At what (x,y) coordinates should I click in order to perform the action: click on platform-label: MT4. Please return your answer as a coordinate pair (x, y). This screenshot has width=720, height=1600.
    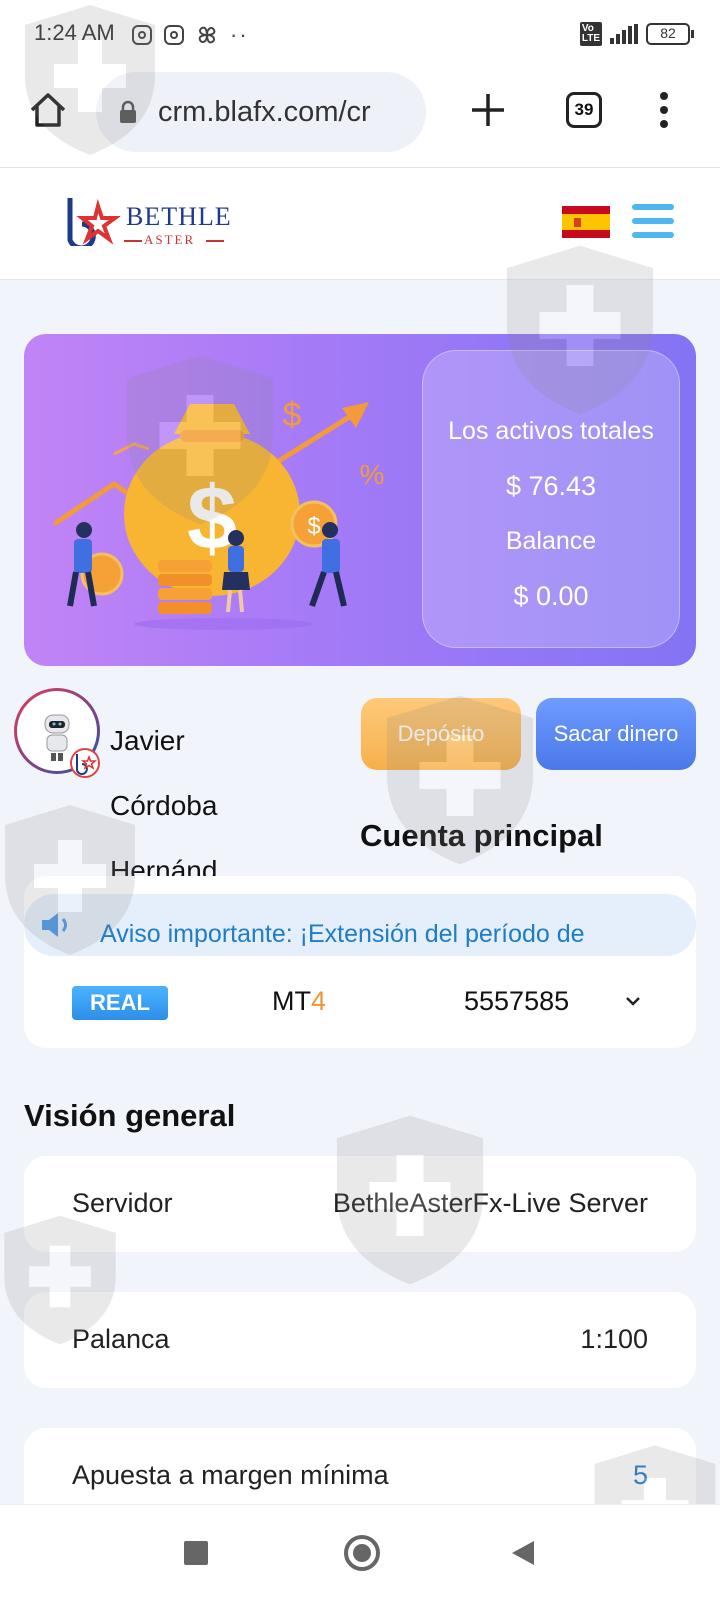
    Looking at the image, I should click on (299, 1001).